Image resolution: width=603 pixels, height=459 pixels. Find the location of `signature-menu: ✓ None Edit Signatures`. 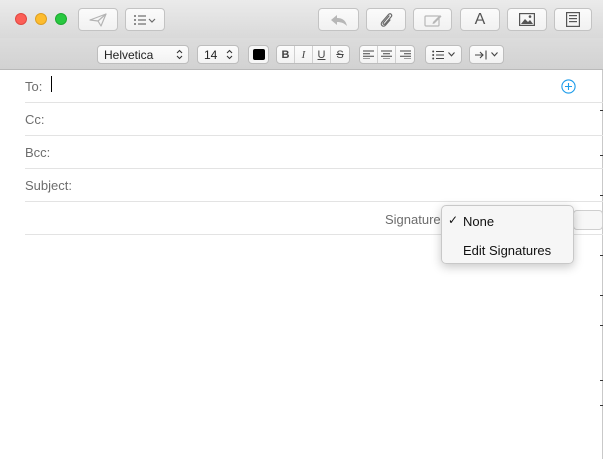

signature-menu: ✓ None Edit Signatures is located at coordinates (507, 234).